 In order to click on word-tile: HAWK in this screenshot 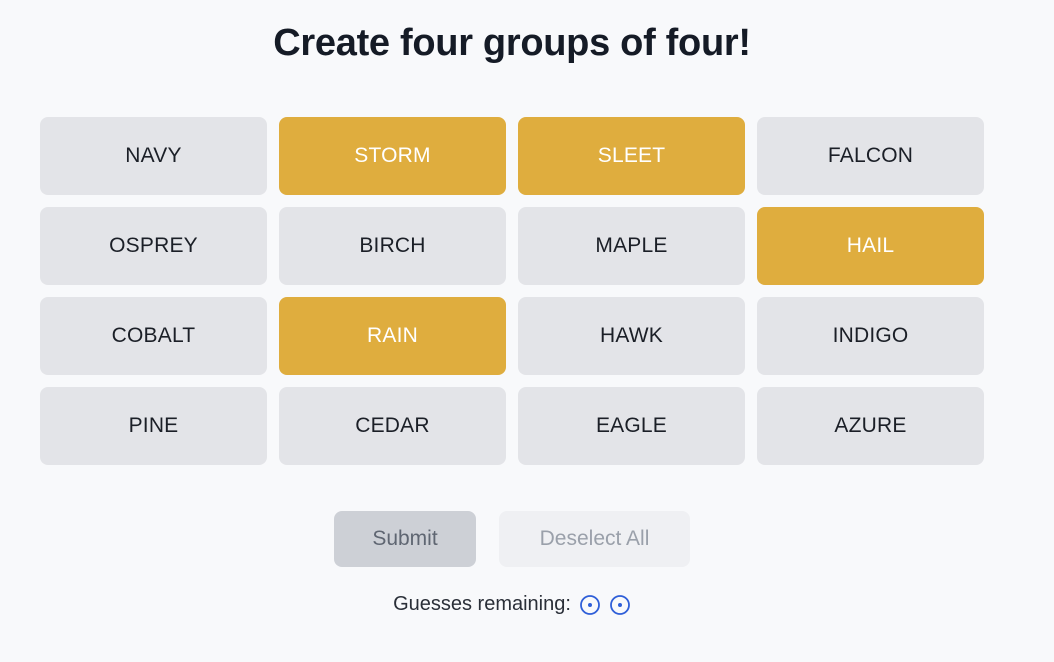, I will do `click(631, 336)`.